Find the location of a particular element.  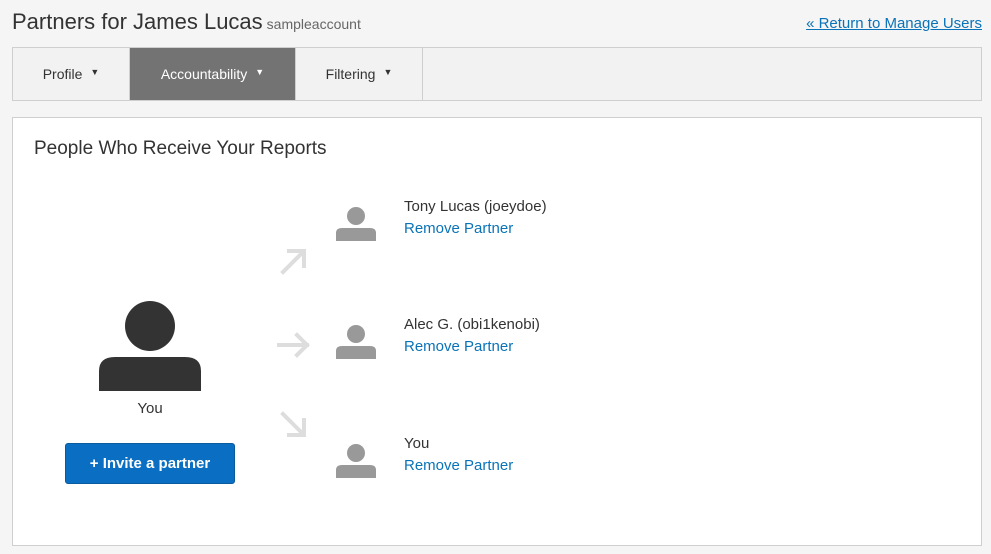

tab-accountability: Accountability ▼ is located at coordinates (213, 74).